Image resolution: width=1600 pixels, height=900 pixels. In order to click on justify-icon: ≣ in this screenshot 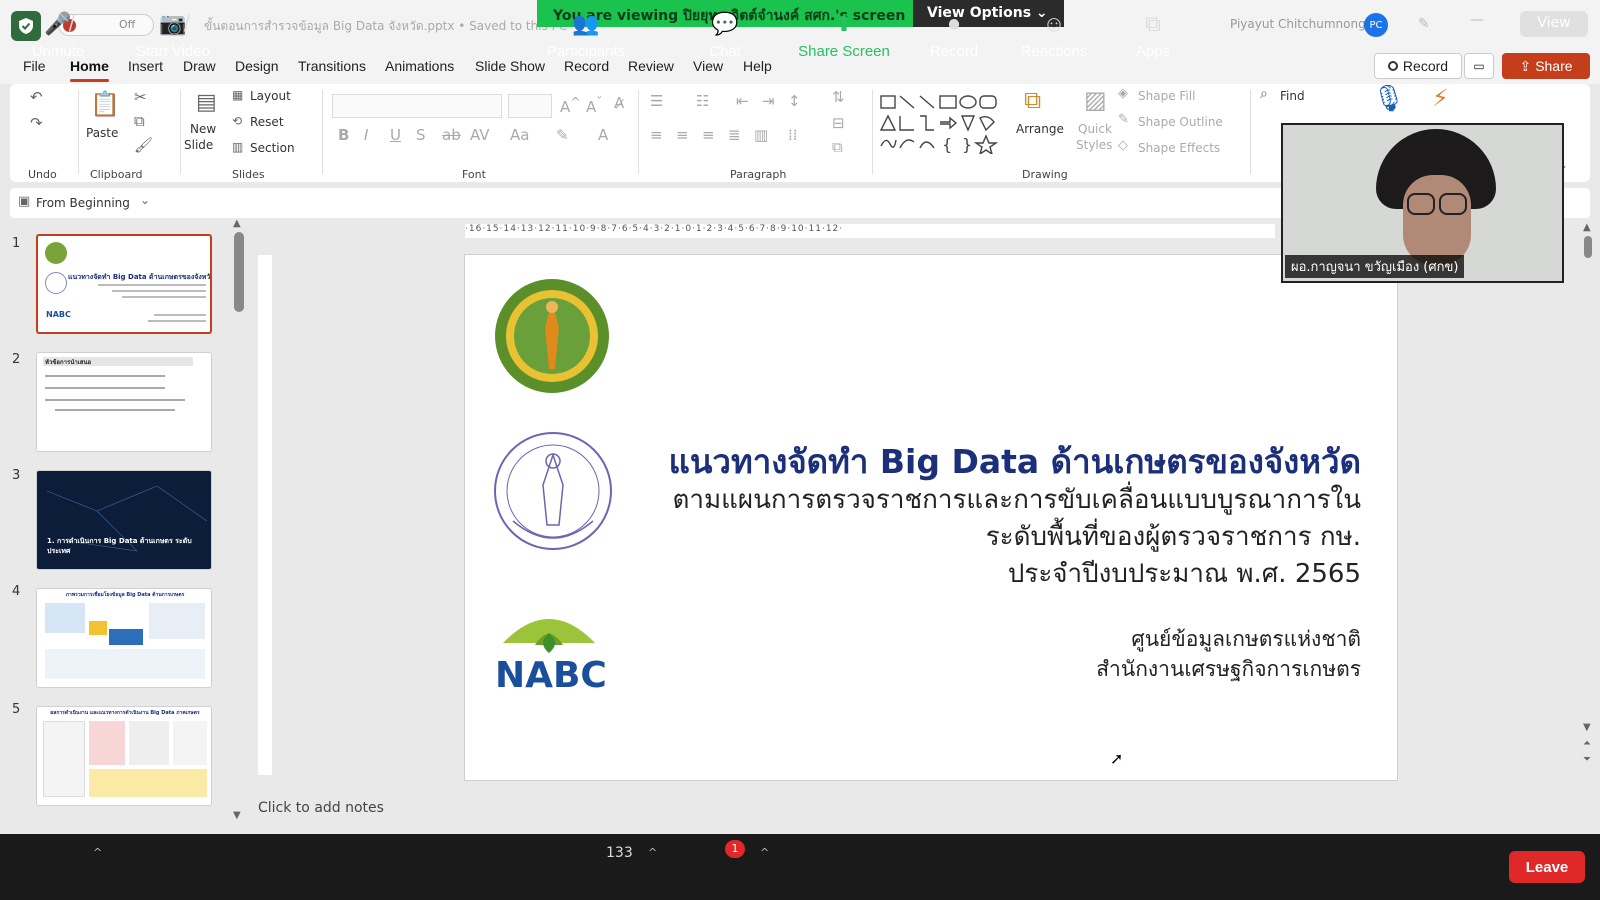, I will do `click(734, 135)`.